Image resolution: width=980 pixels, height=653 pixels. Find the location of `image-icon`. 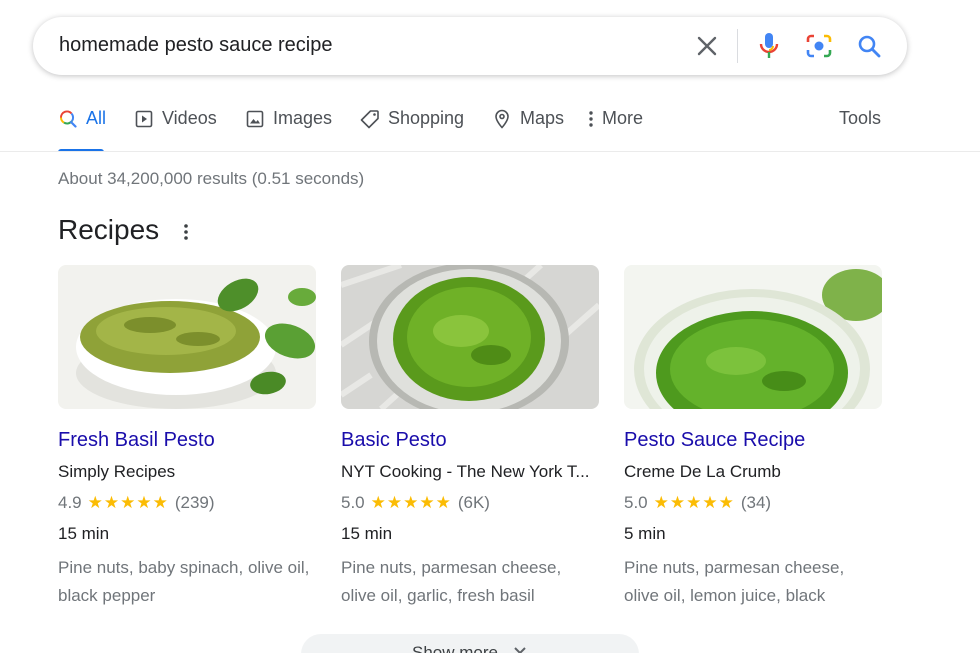

image-icon is located at coordinates (255, 119).